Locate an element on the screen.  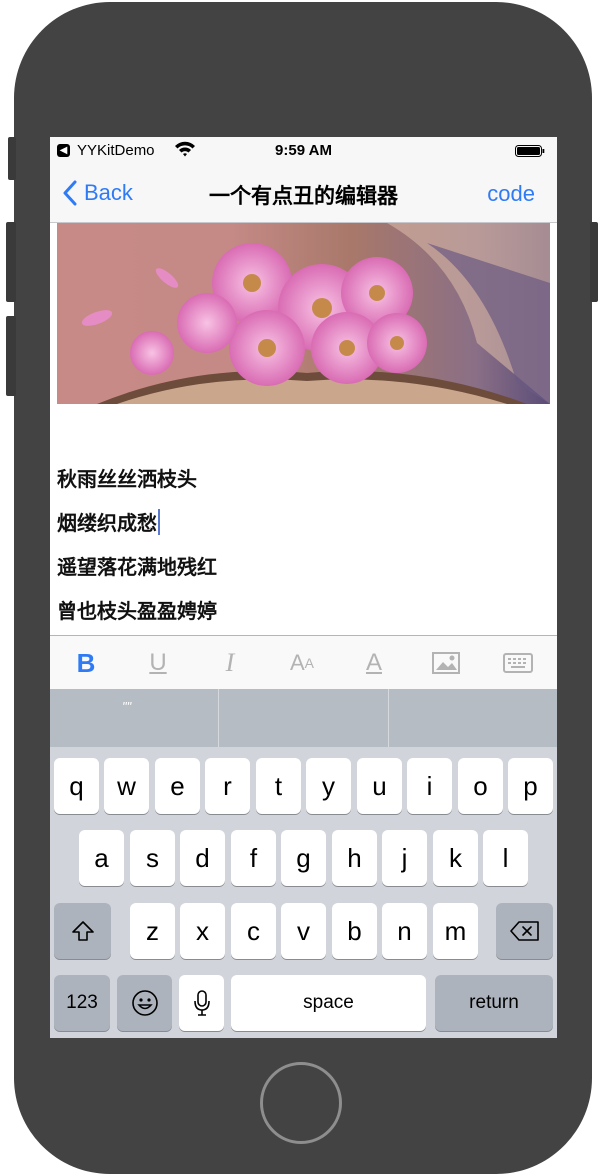
backspace-icon is located at coordinates (524, 931).